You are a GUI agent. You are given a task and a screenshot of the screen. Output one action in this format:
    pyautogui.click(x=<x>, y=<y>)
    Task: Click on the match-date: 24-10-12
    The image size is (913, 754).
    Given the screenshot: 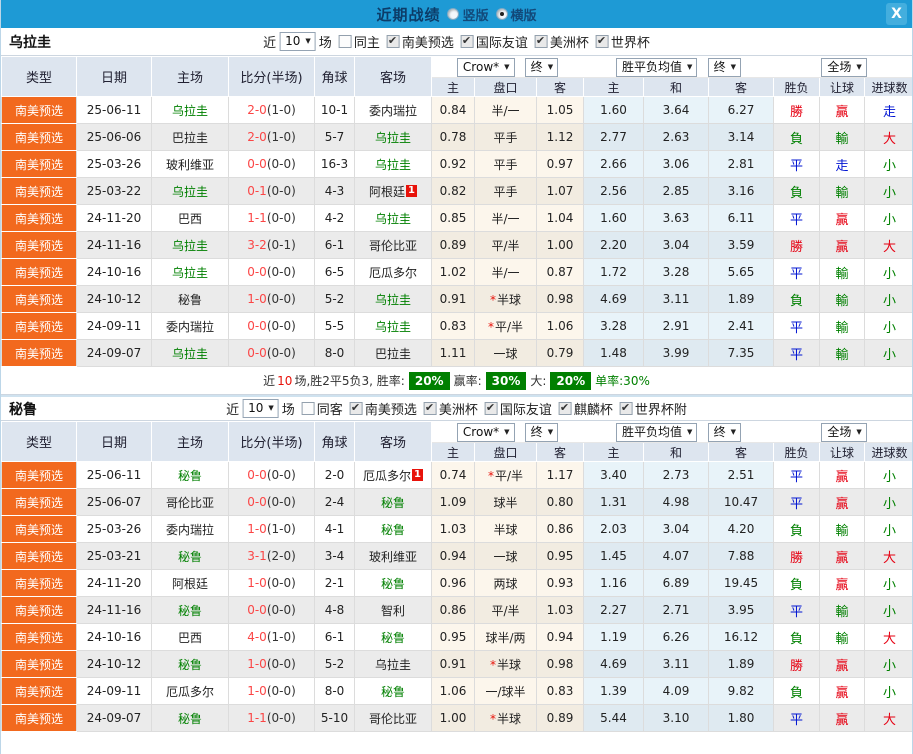 What is the action you would take?
    pyautogui.click(x=114, y=664)
    